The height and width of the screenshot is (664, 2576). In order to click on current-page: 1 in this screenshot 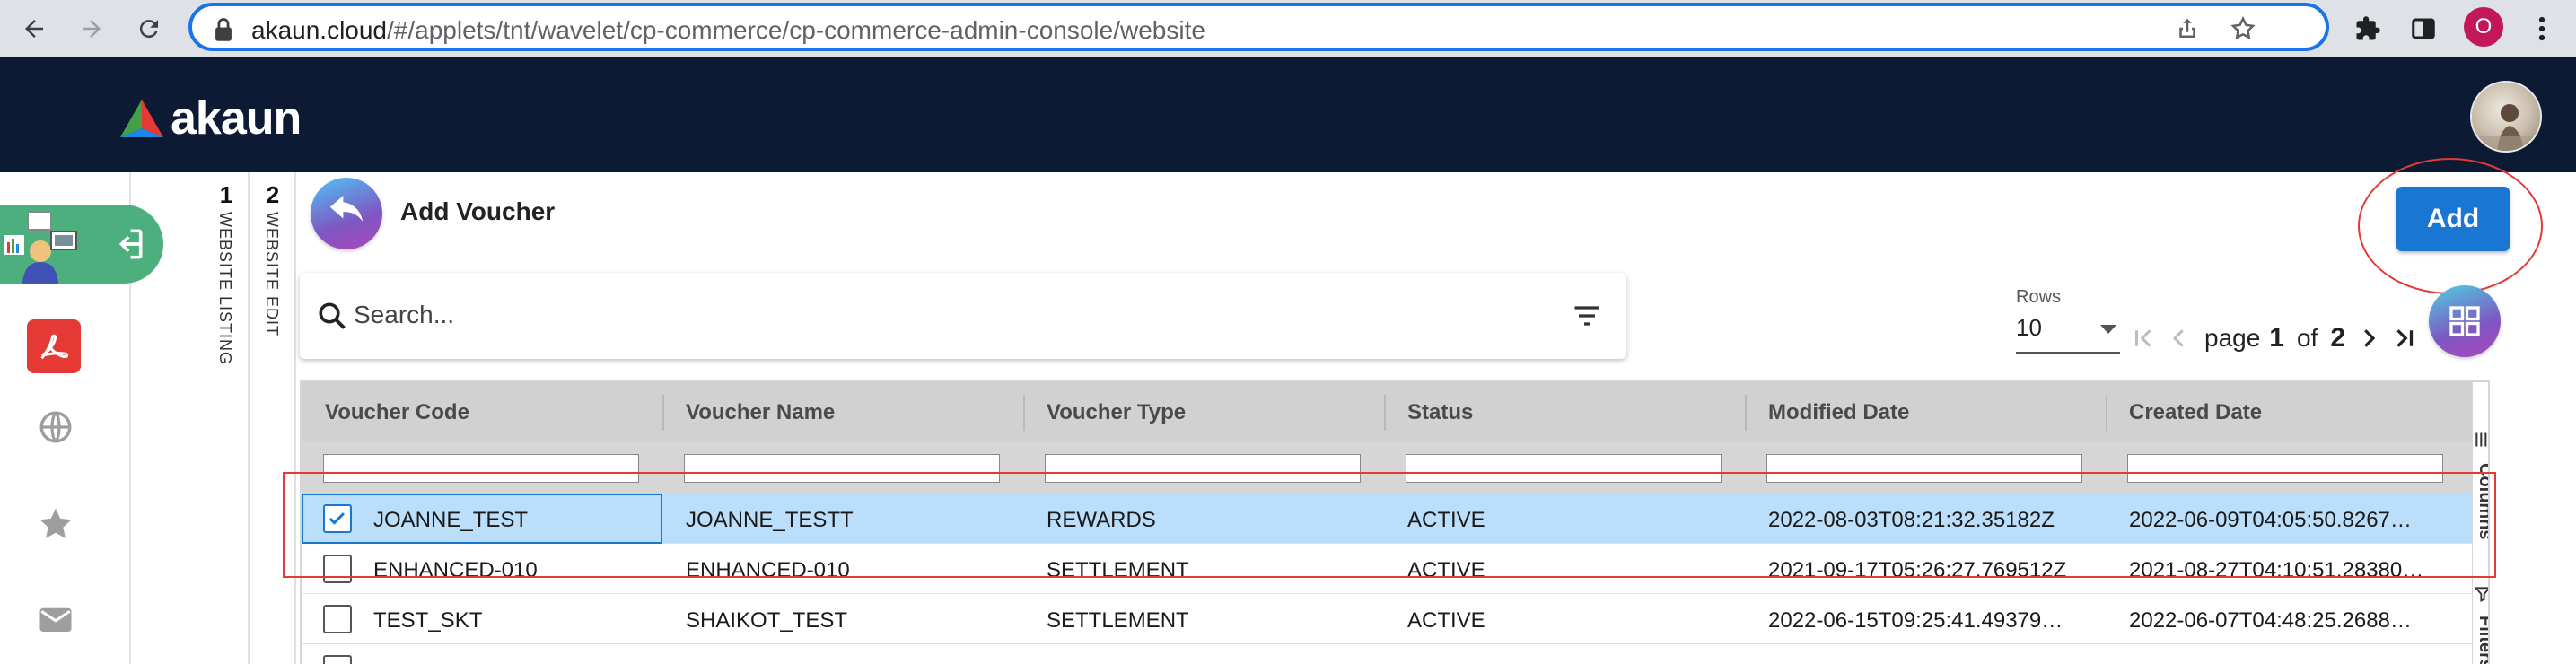, I will do `click(2276, 338)`.